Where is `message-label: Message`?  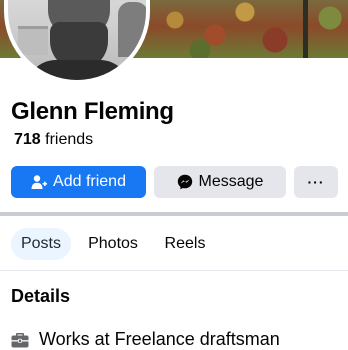
message-label: Message is located at coordinates (231, 181).